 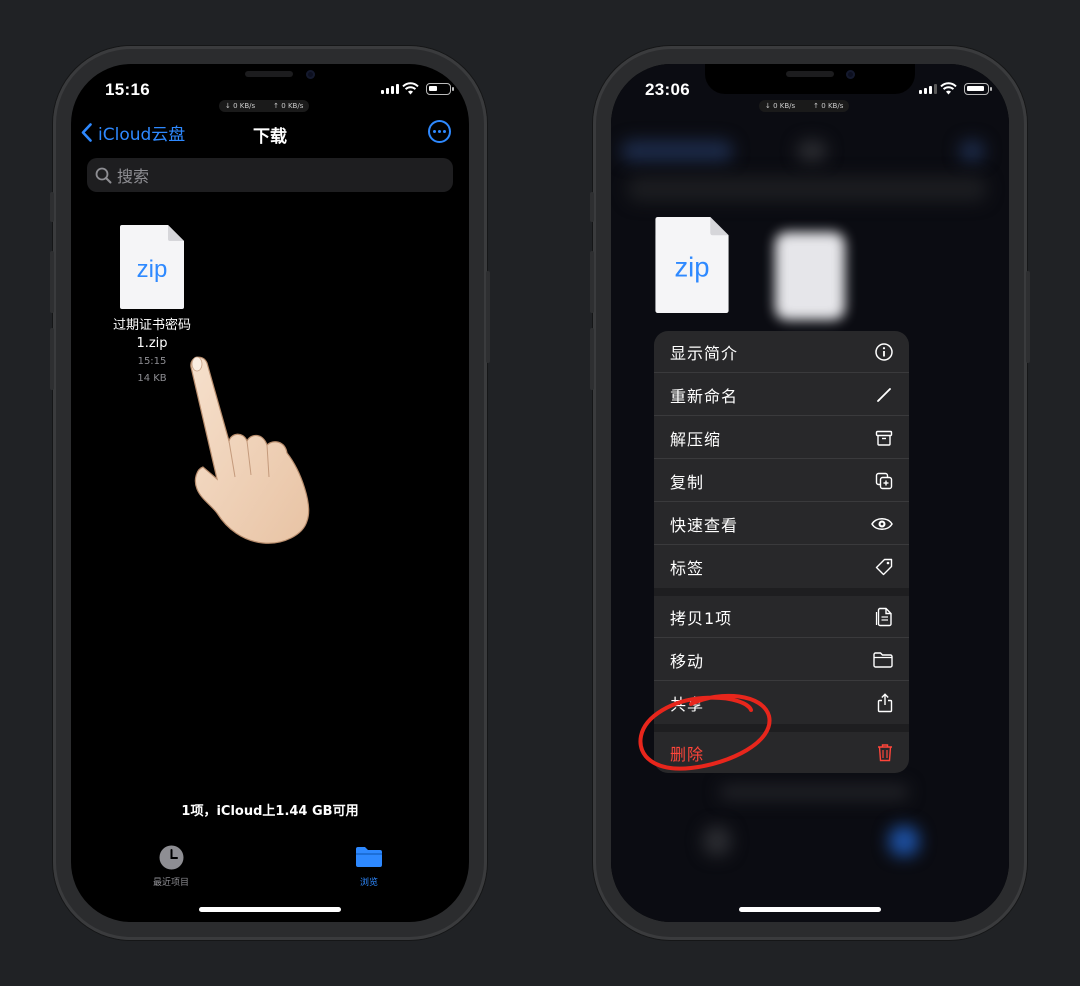 What do you see at coordinates (884, 567) in the screenshot?
I see `tag-icon` at bounding box center [884, 567].